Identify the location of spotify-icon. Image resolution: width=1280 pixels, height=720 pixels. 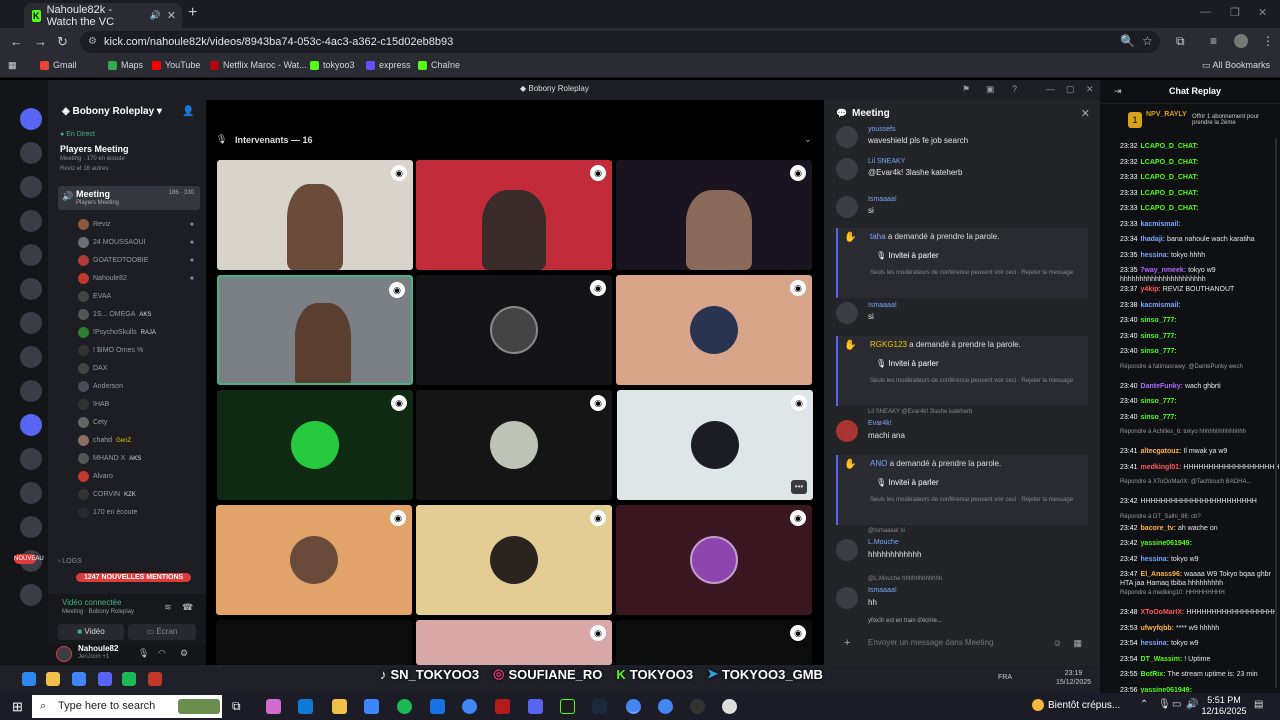
(404, 706).